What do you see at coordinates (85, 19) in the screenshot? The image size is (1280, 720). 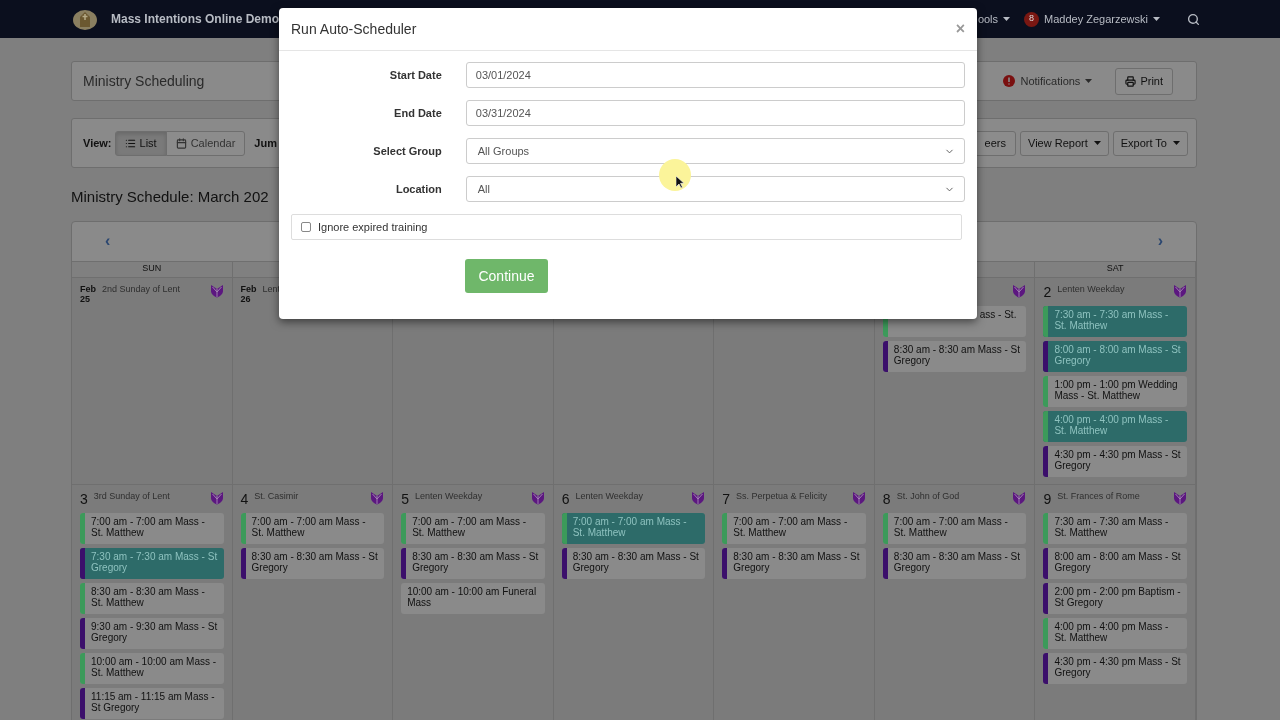 I see `logo-icon` at bounding box center [85, 19].